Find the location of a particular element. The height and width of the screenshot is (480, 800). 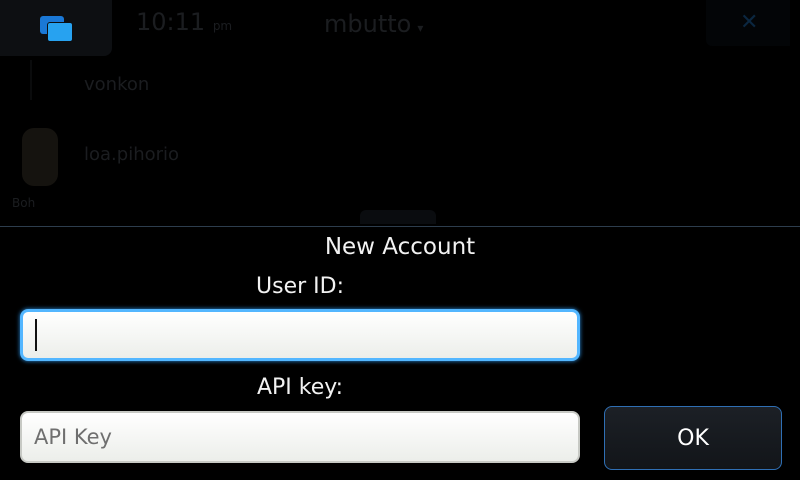

user-id-label: User ID: is located at coordinates (300, 286).